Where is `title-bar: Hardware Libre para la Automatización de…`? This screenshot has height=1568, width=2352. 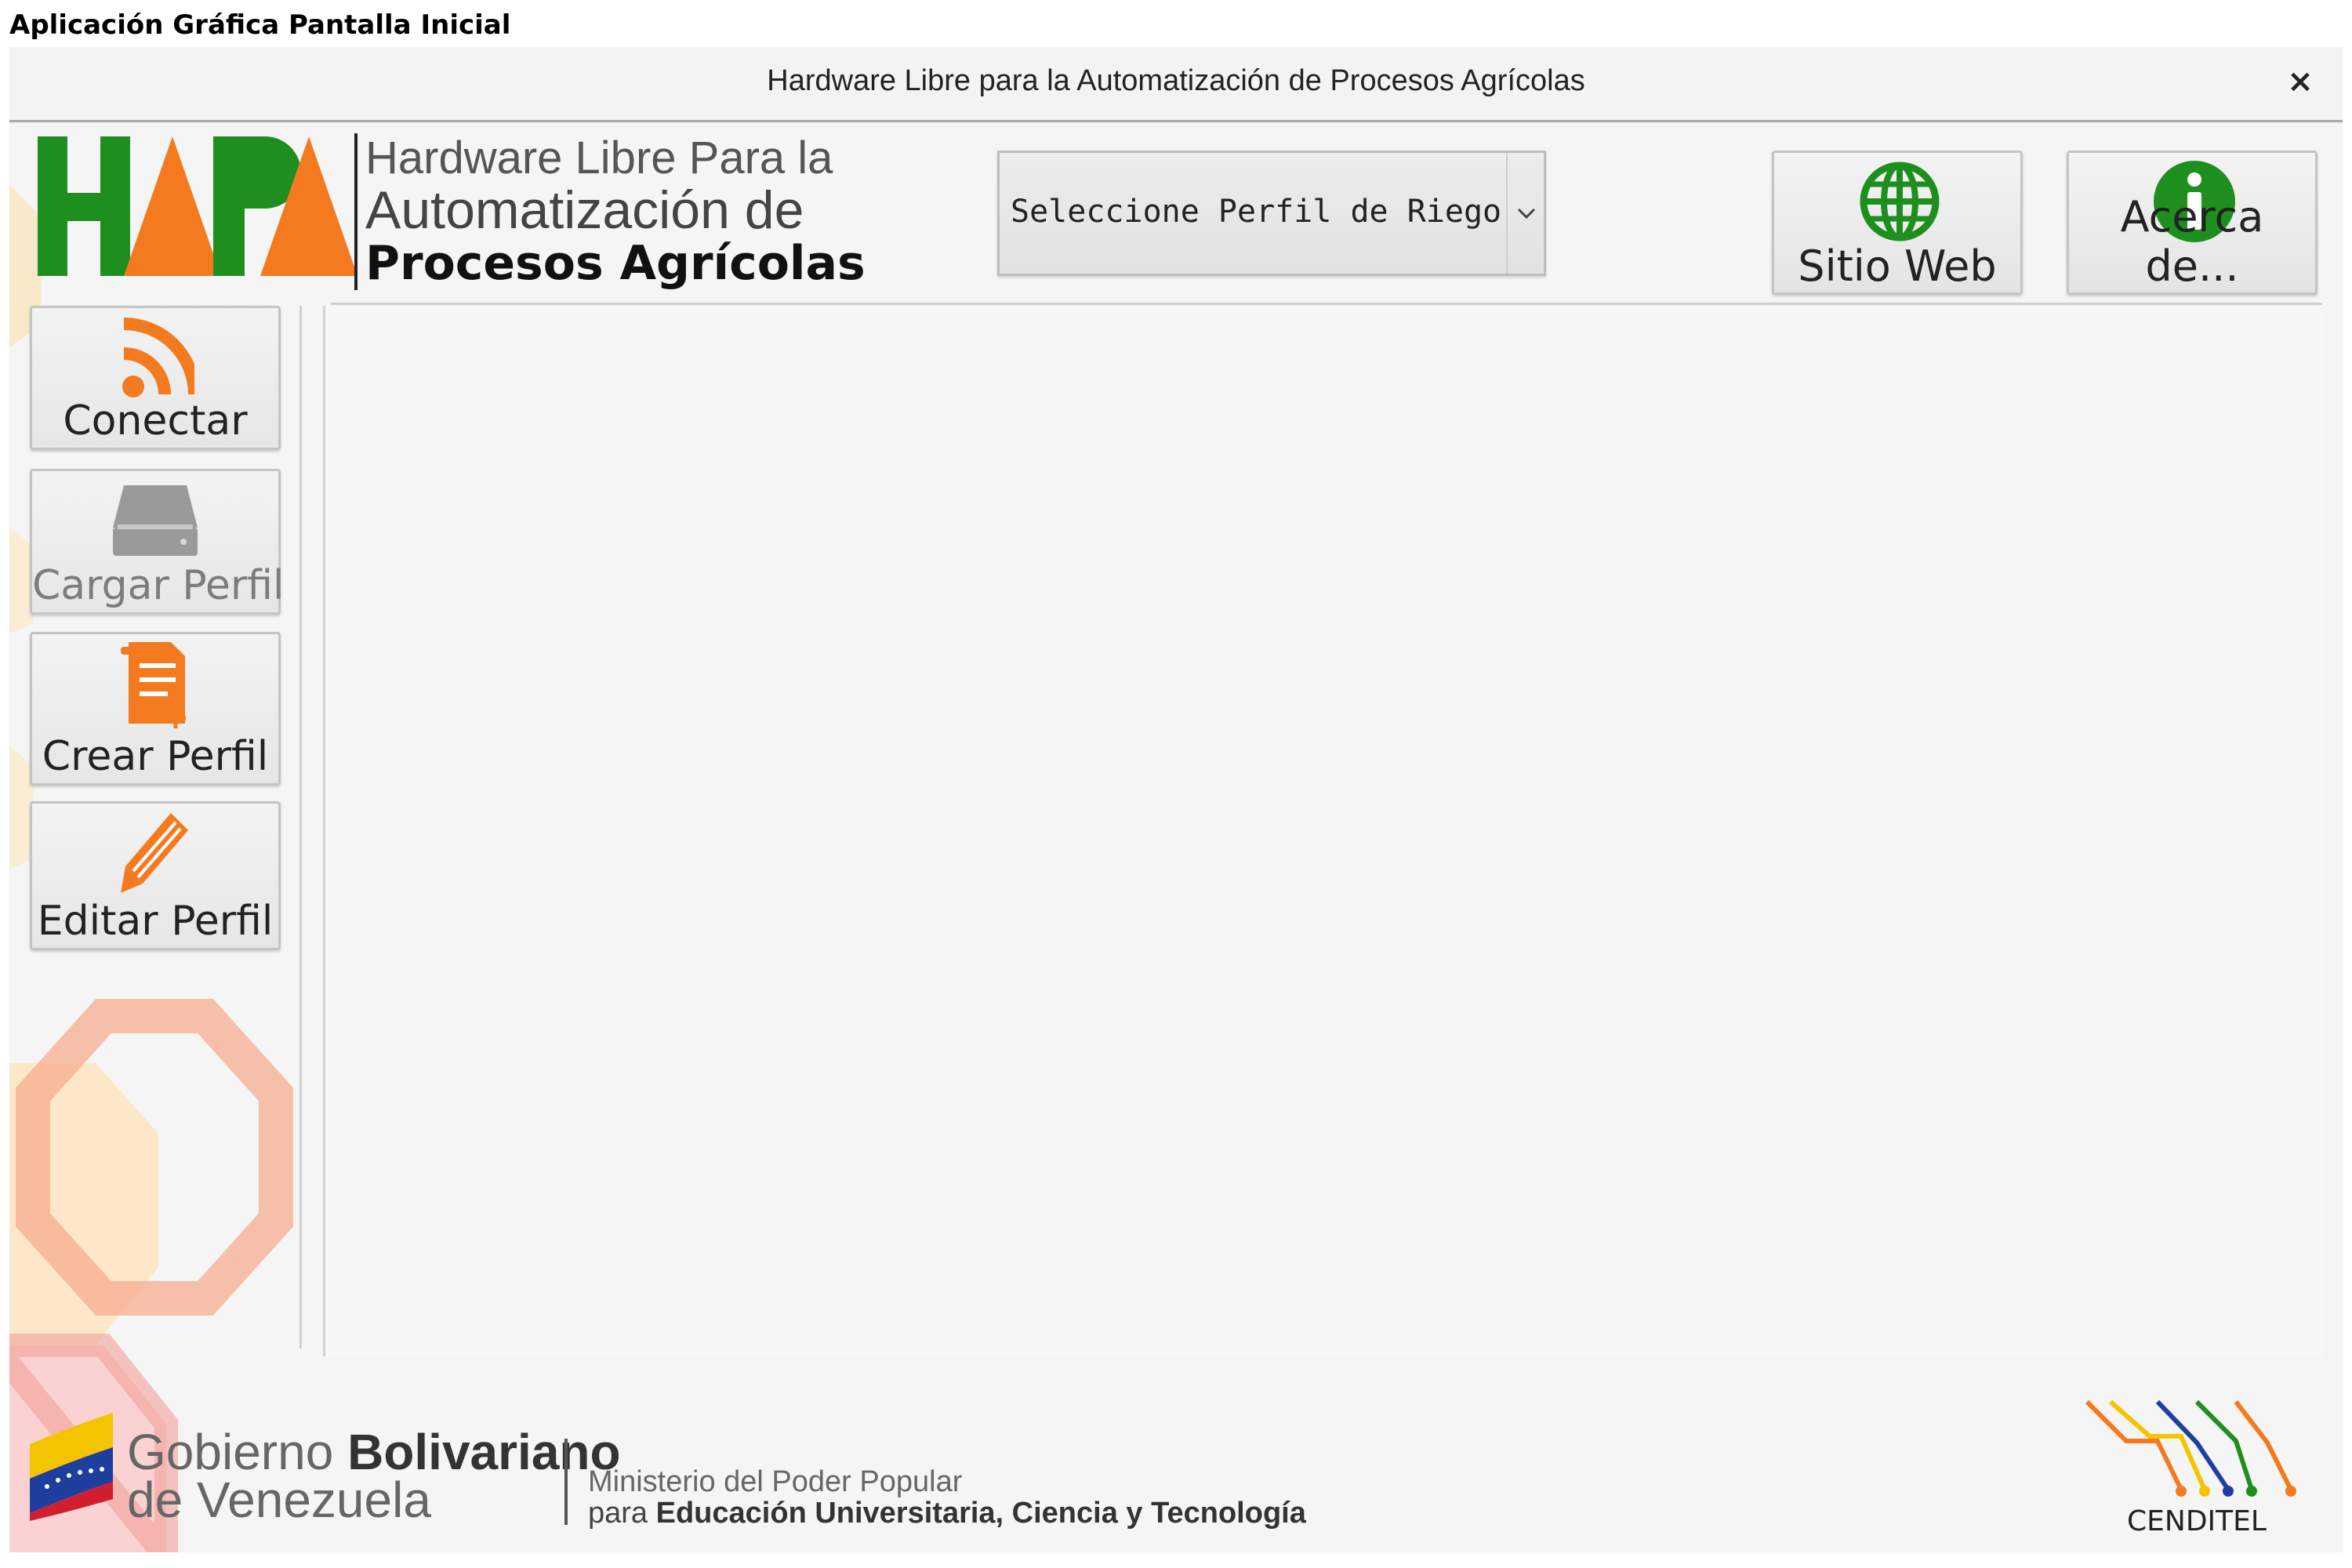
title-bar: Hardware Libre para la Automatización de… is located at coordinates (1176, 84).